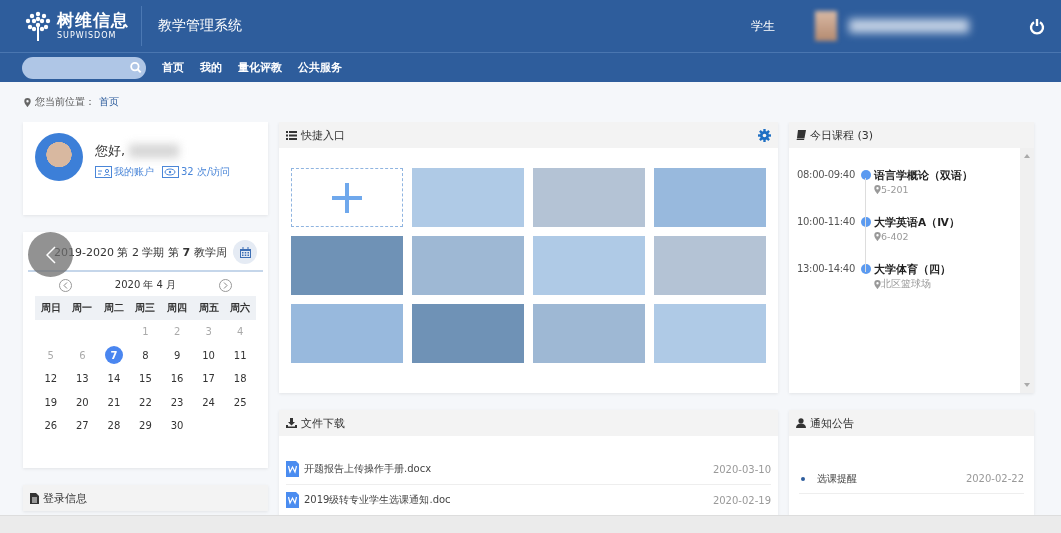 This screenshot has height=533, width=1061. Describe the element at coordinates (291, 135) in the screenshot. I see `list-icon` at that location.